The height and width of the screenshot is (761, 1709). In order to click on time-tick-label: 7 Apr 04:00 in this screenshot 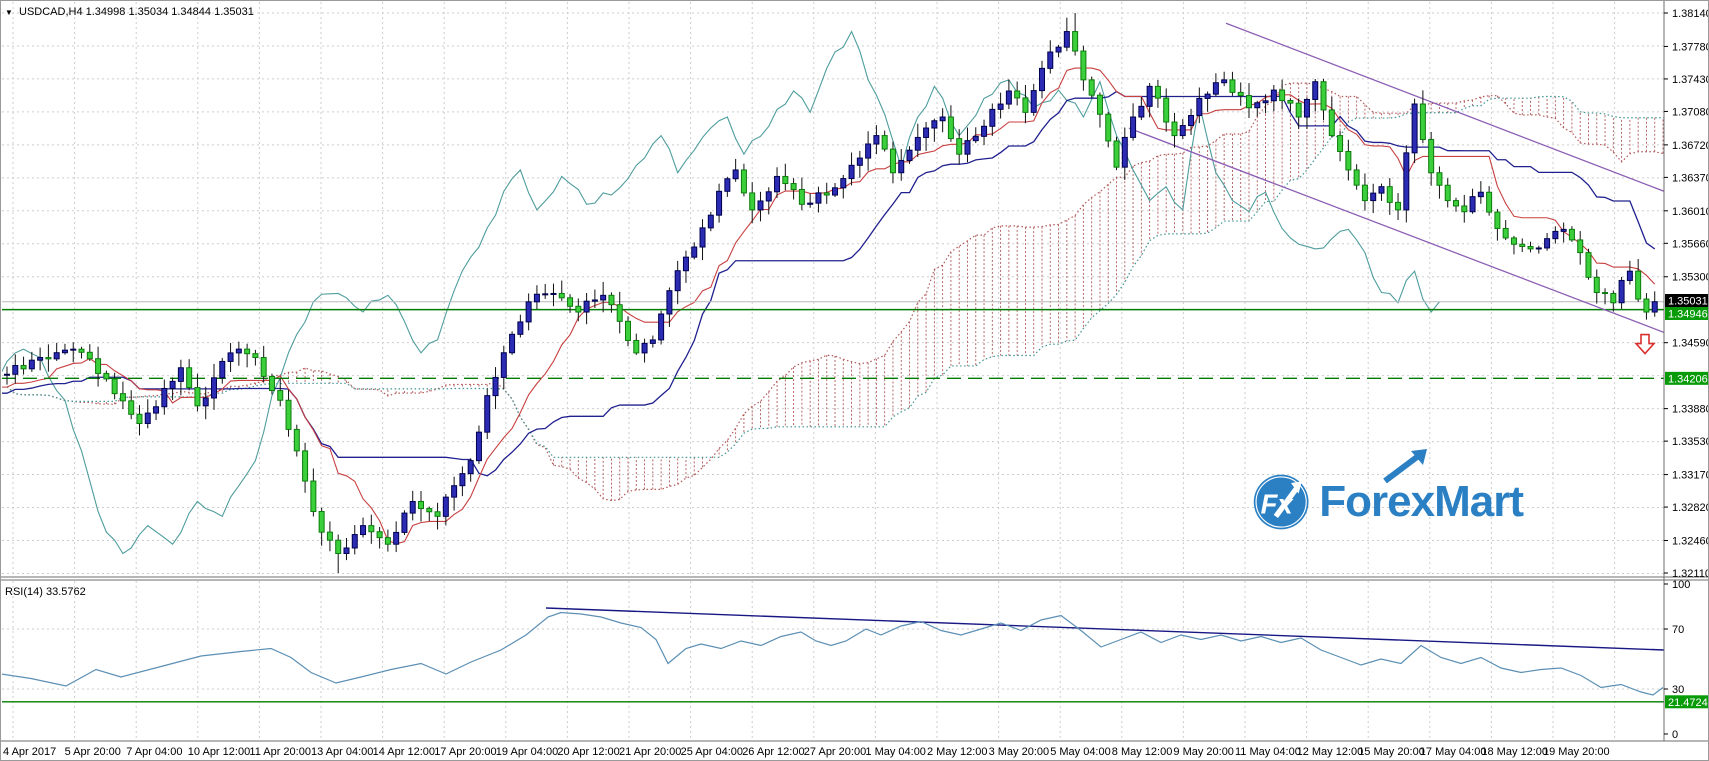, I will do `click(154, 752)`.